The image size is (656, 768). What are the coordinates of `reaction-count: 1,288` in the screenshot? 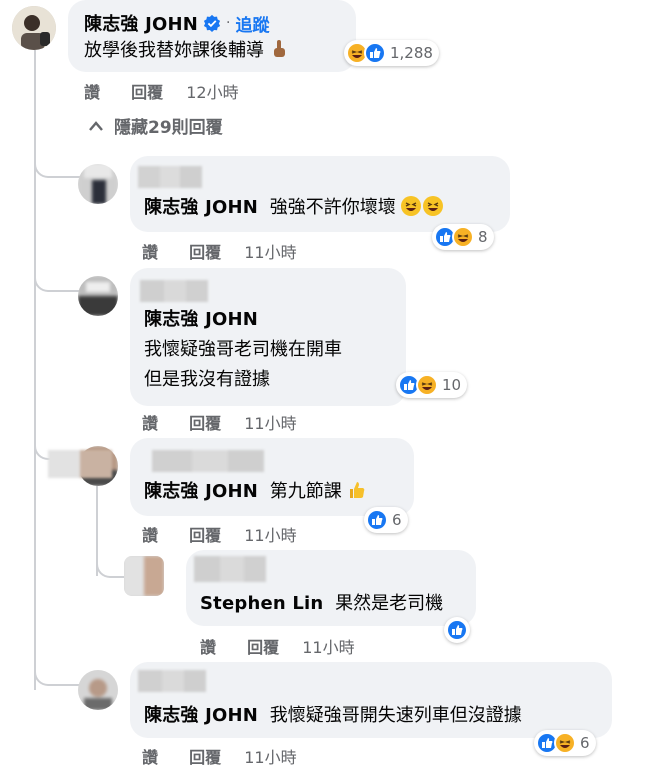 It's located at (411, 53).